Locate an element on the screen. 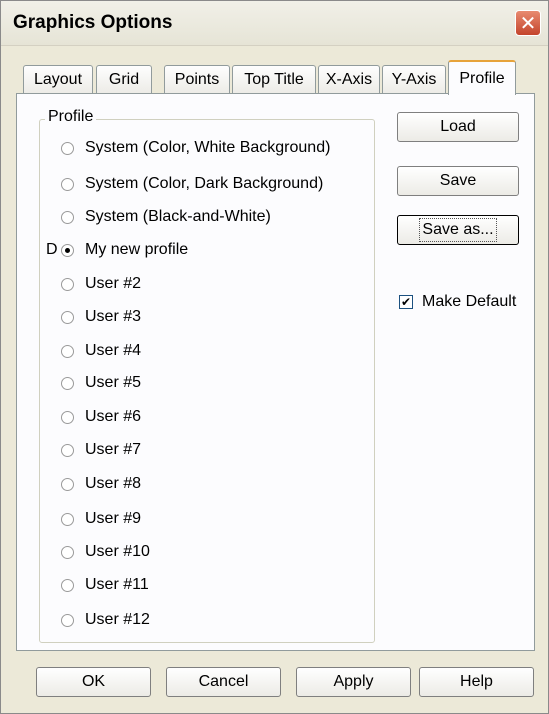  cancel-button-label: Cancel is located at coordinates (223, 681).